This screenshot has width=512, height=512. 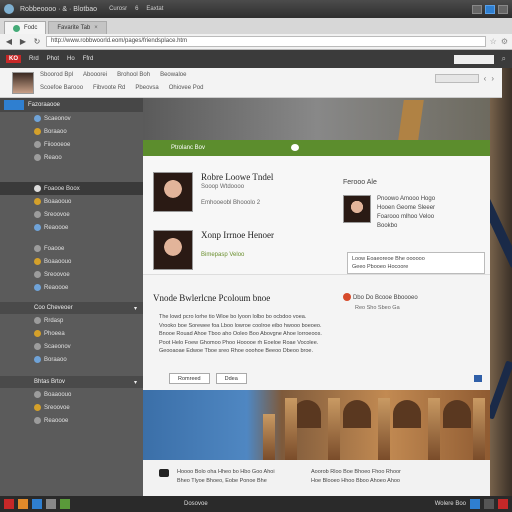 I want to click on notice-line: Loow Eoaeoreoe Bhe oooooo, so click(x=388, y=259).